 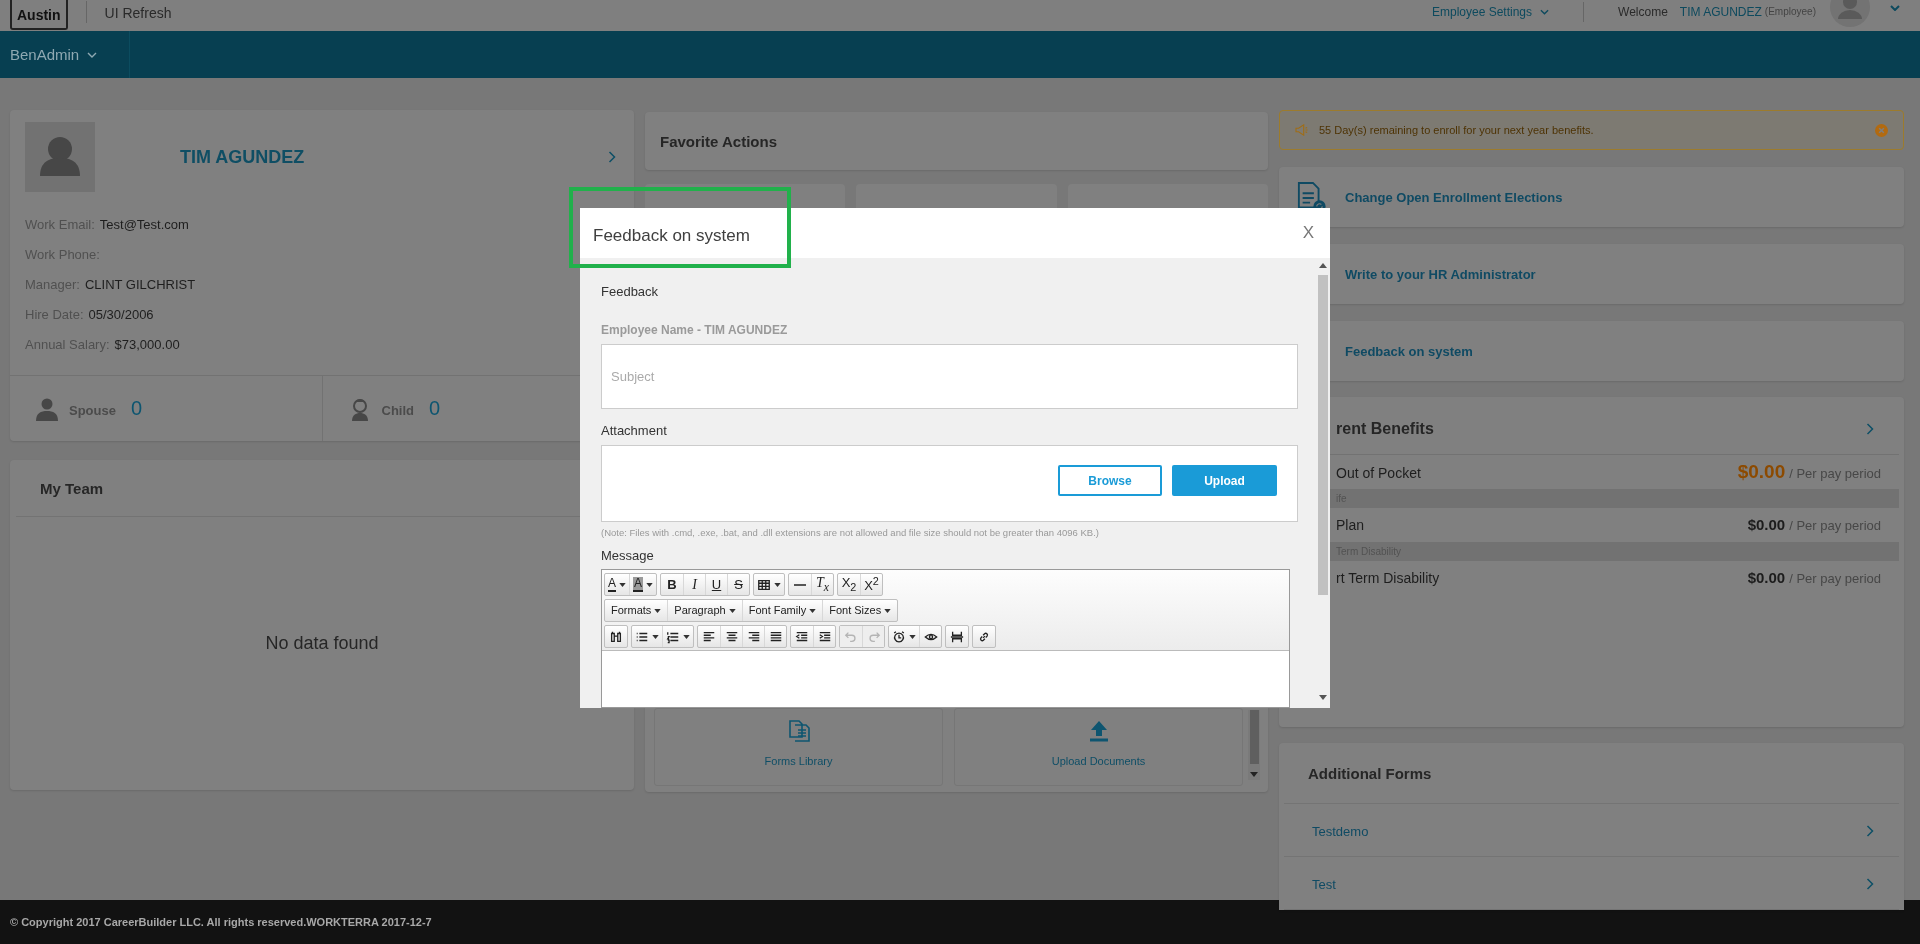 I want to click on app-name: UI Refresh, so click(x=138, y=12).